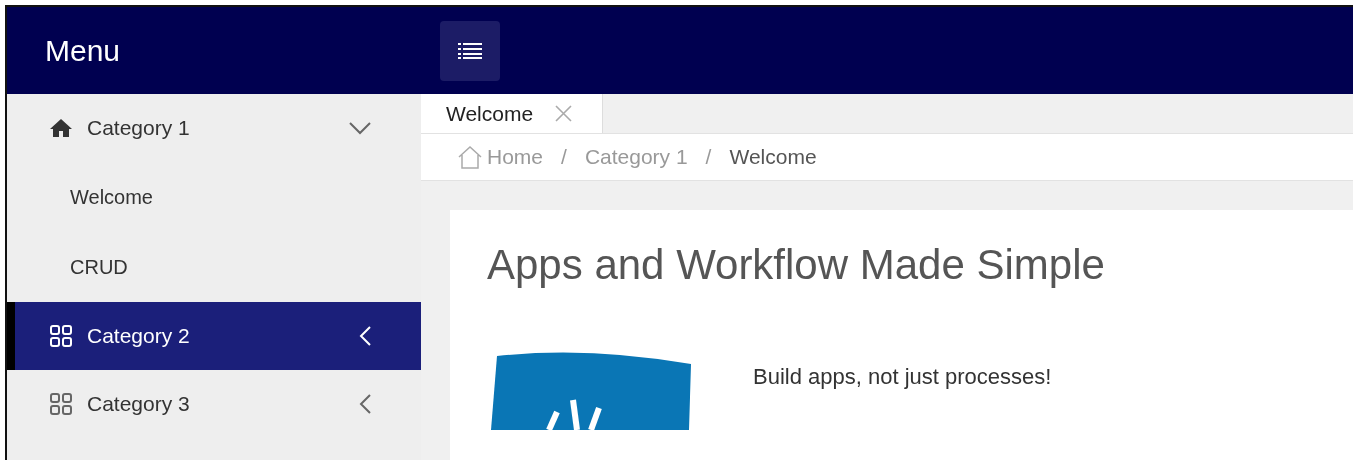  I want to click on home-icon, so click(61, 128).